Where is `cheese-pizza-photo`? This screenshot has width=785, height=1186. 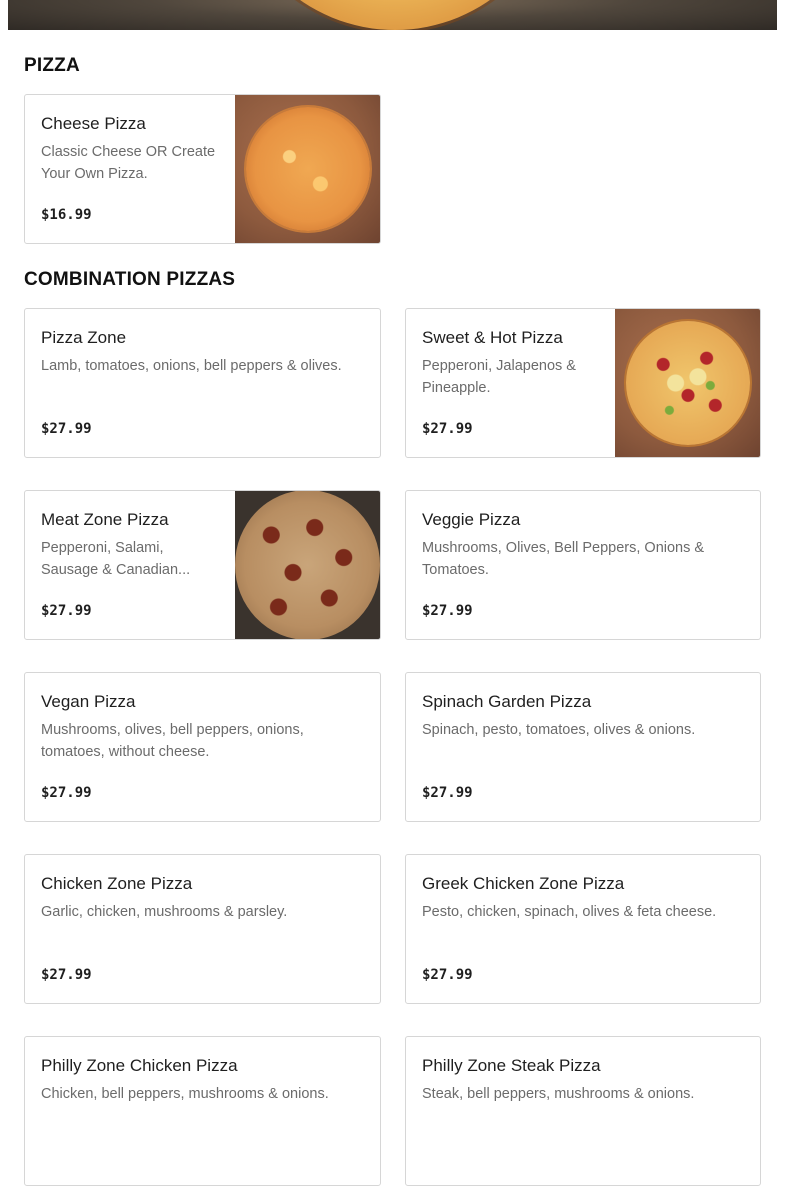
cheese-pizza-photo is located at coordinates (307, 169).